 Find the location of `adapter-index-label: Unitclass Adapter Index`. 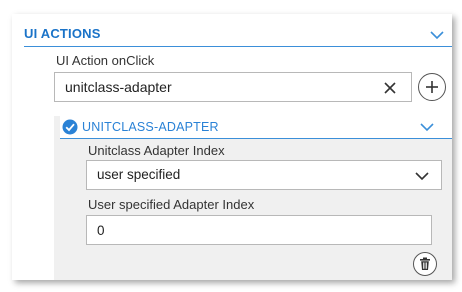

adapter-index-label: Unitclass Adapter Index is located at coordinates (156, 150).